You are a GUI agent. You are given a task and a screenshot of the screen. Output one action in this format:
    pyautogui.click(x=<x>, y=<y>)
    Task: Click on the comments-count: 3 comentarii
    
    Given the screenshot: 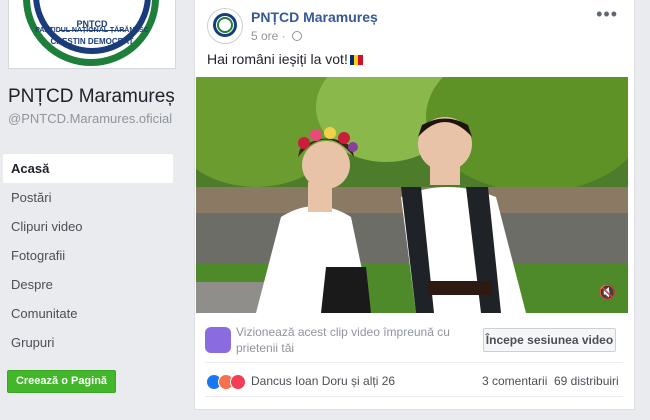 What is the action you would take?
    pyautogui.click(x=514, y=381)
    